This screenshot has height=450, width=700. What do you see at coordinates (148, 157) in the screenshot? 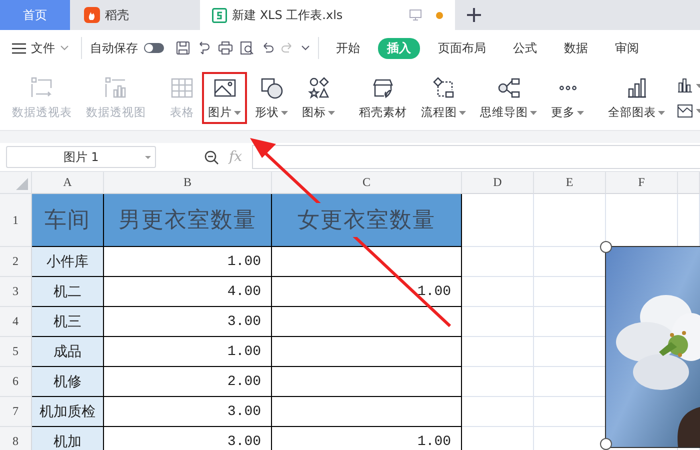
I see `caret-icon` at bounding box center [148, 157].